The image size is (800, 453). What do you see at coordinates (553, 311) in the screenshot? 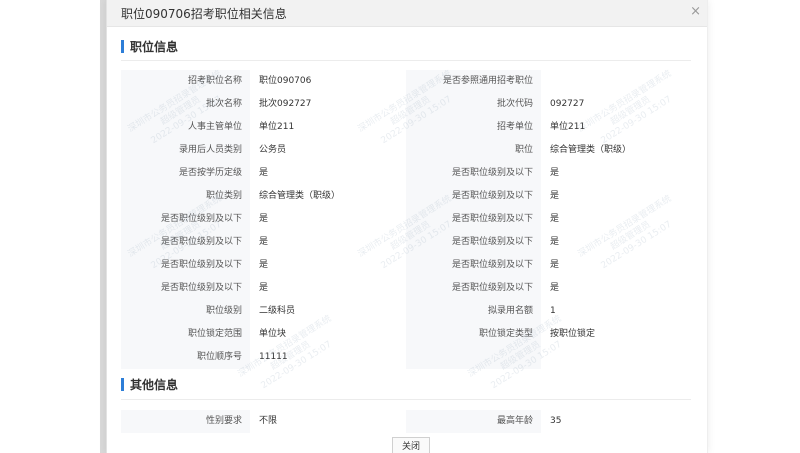
I see `field-value: 1` at bounding box center [553, 311].